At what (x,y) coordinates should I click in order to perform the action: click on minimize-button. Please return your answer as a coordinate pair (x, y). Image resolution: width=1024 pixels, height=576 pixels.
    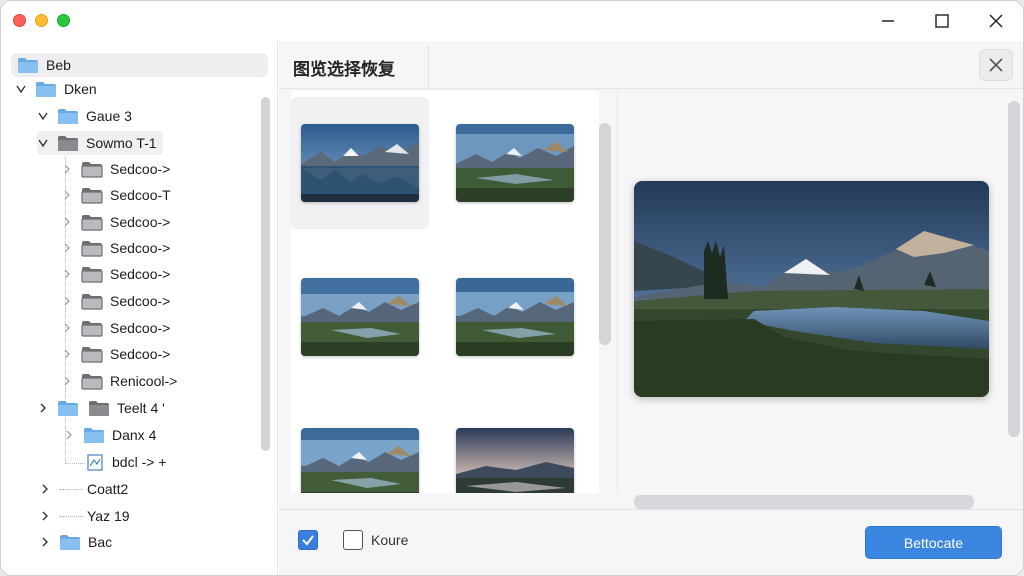
    Looking at the image, I should click on (888, 21).